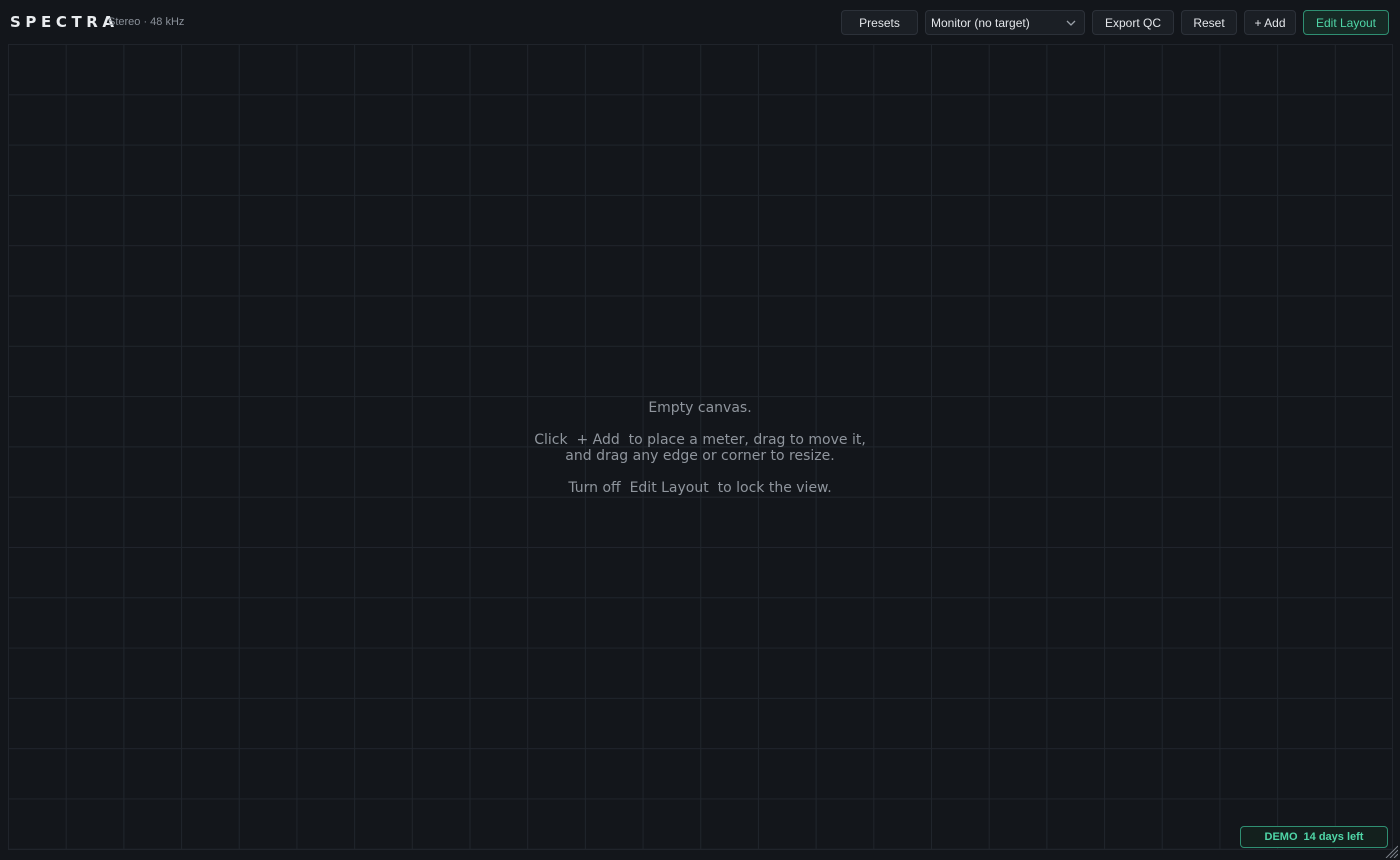 Image resolution: width=1400 pixels, height=860 pixels. I want to click on presets-button-label: Presets, so click(879, 22).